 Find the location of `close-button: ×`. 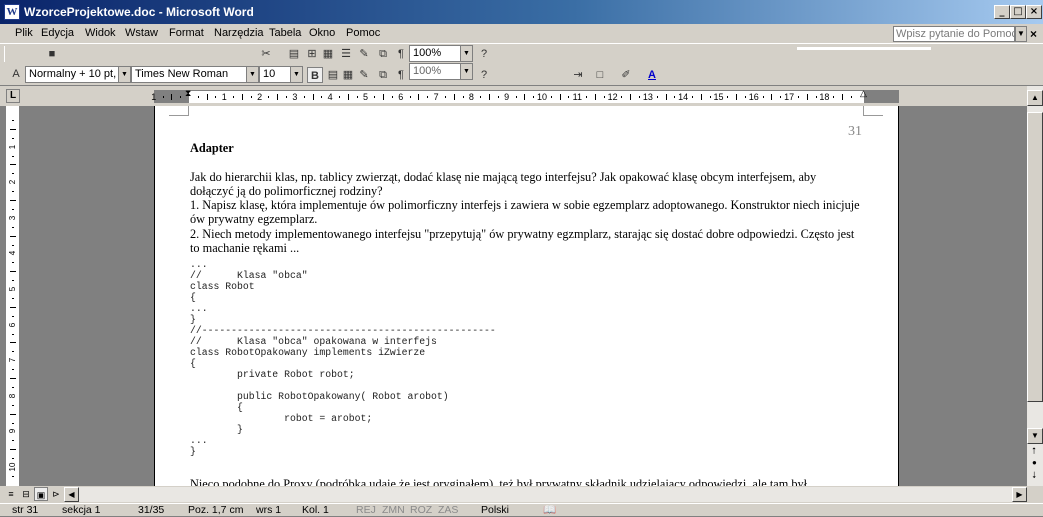

close-button: × is located at coordinates (1034, 12).